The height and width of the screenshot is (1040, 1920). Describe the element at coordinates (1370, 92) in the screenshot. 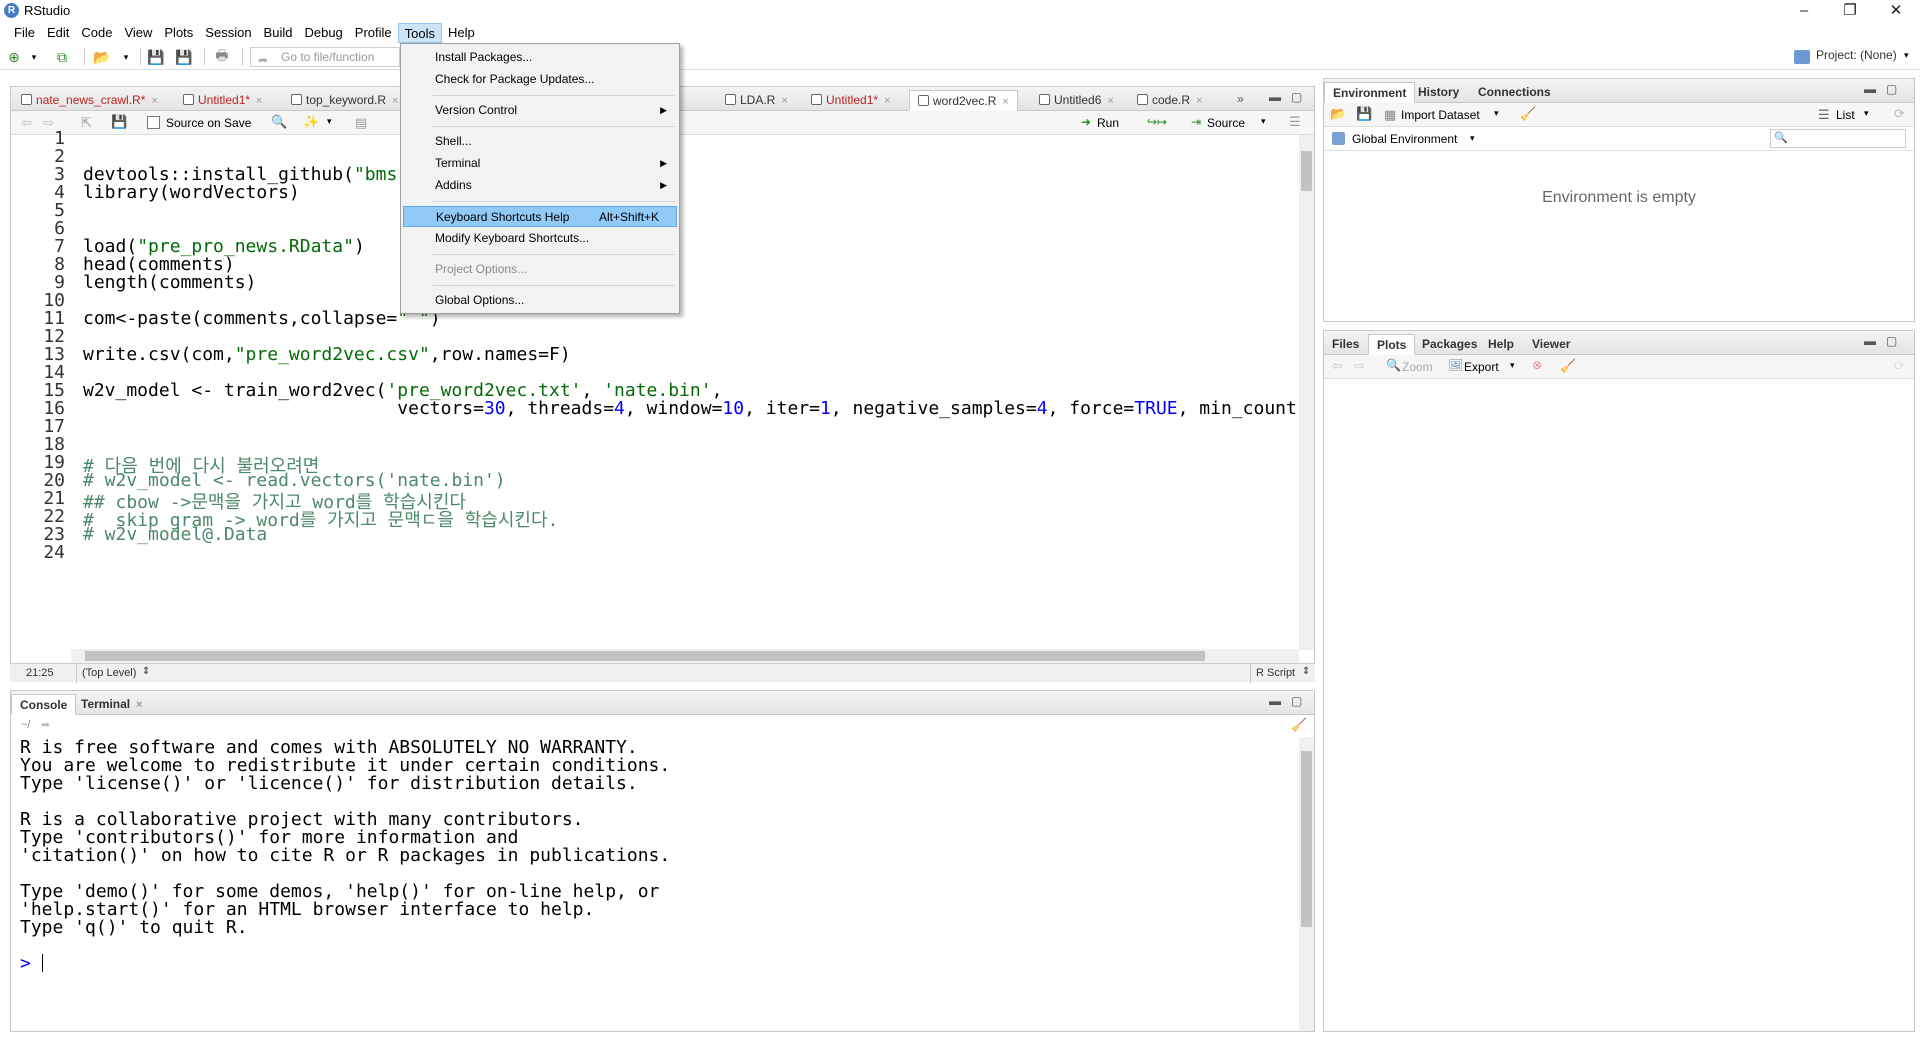

I see `tab-environment: Environment` at that location.